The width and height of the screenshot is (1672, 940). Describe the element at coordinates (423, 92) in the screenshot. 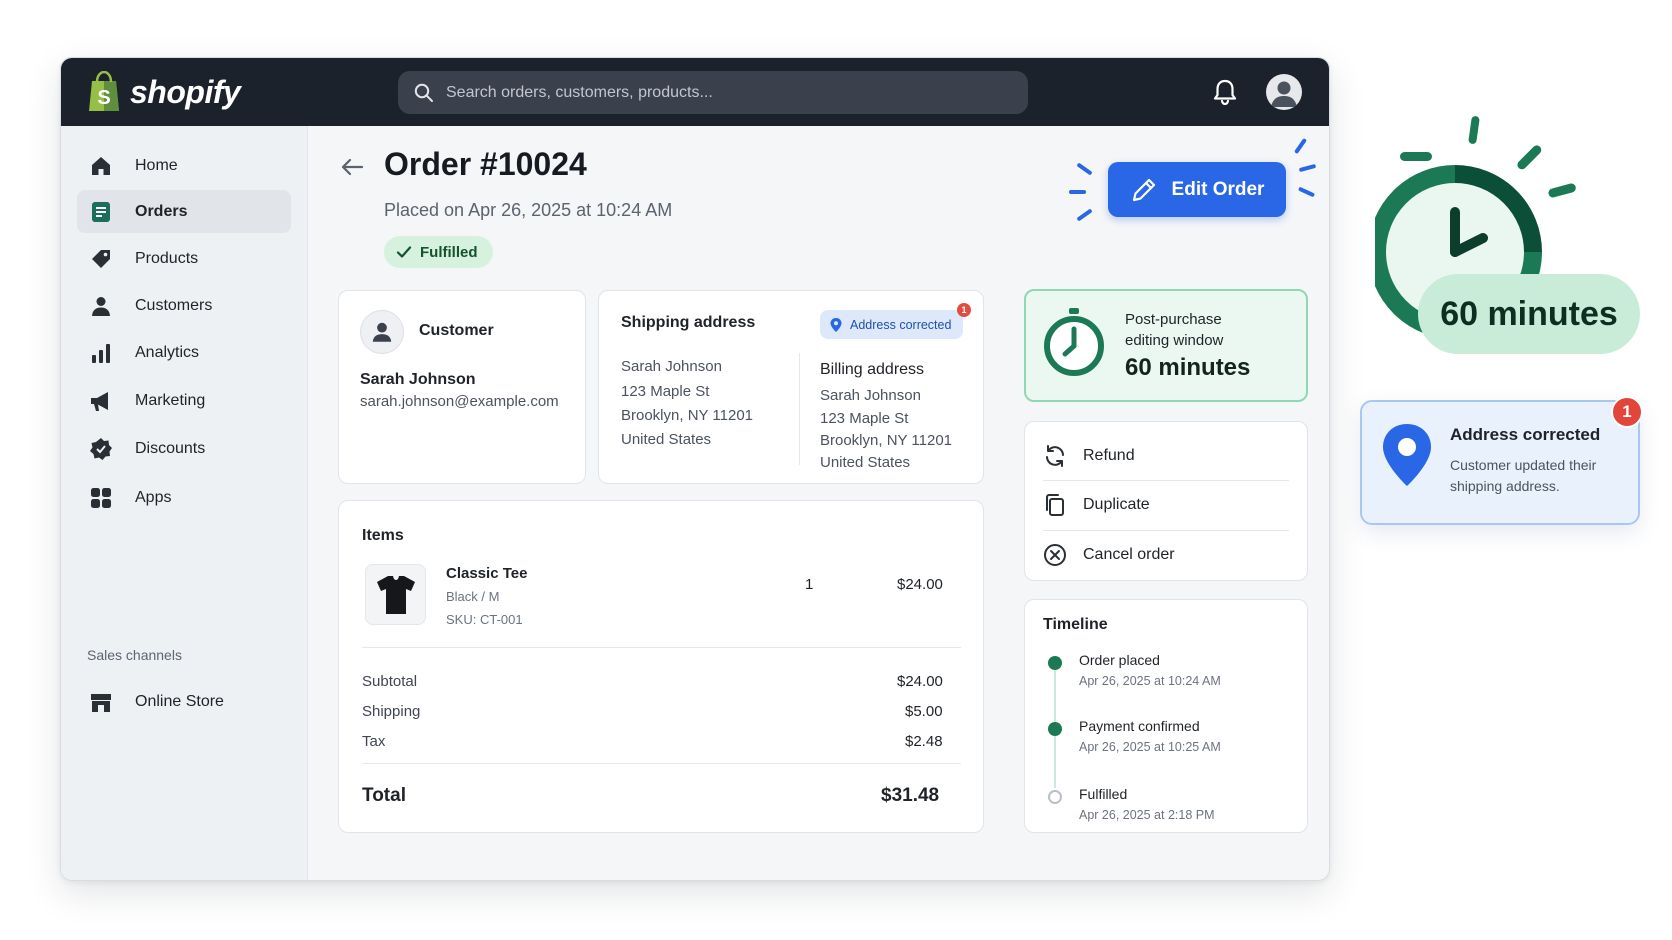

I see `search-icon` at that location.